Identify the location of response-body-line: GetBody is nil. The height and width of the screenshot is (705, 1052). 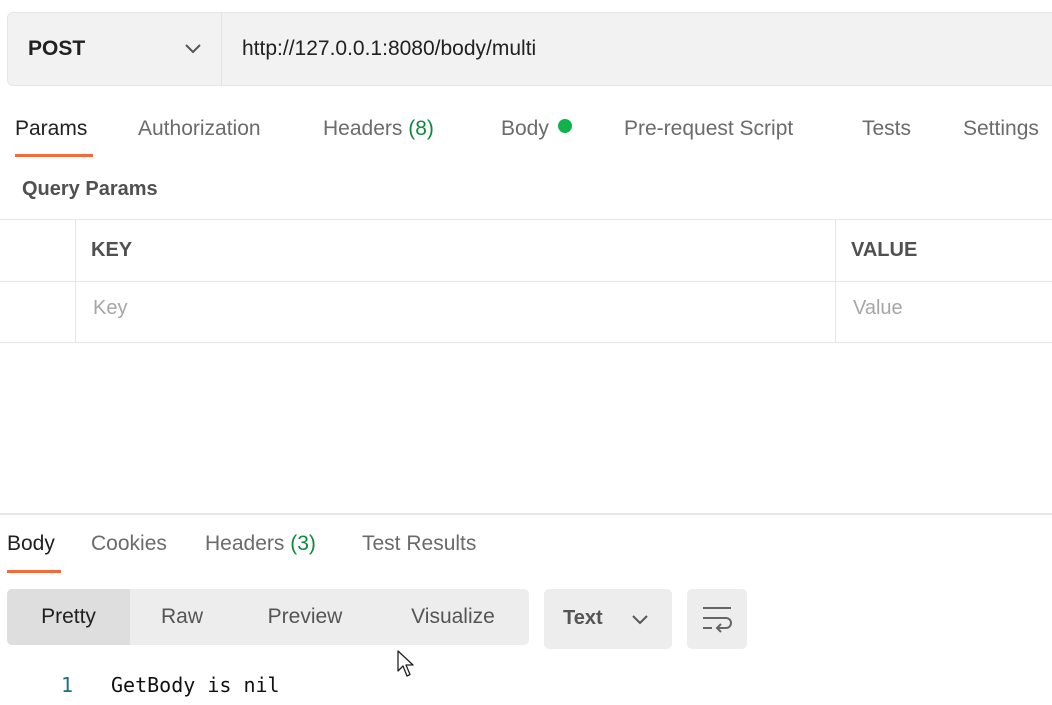
(195, 685).